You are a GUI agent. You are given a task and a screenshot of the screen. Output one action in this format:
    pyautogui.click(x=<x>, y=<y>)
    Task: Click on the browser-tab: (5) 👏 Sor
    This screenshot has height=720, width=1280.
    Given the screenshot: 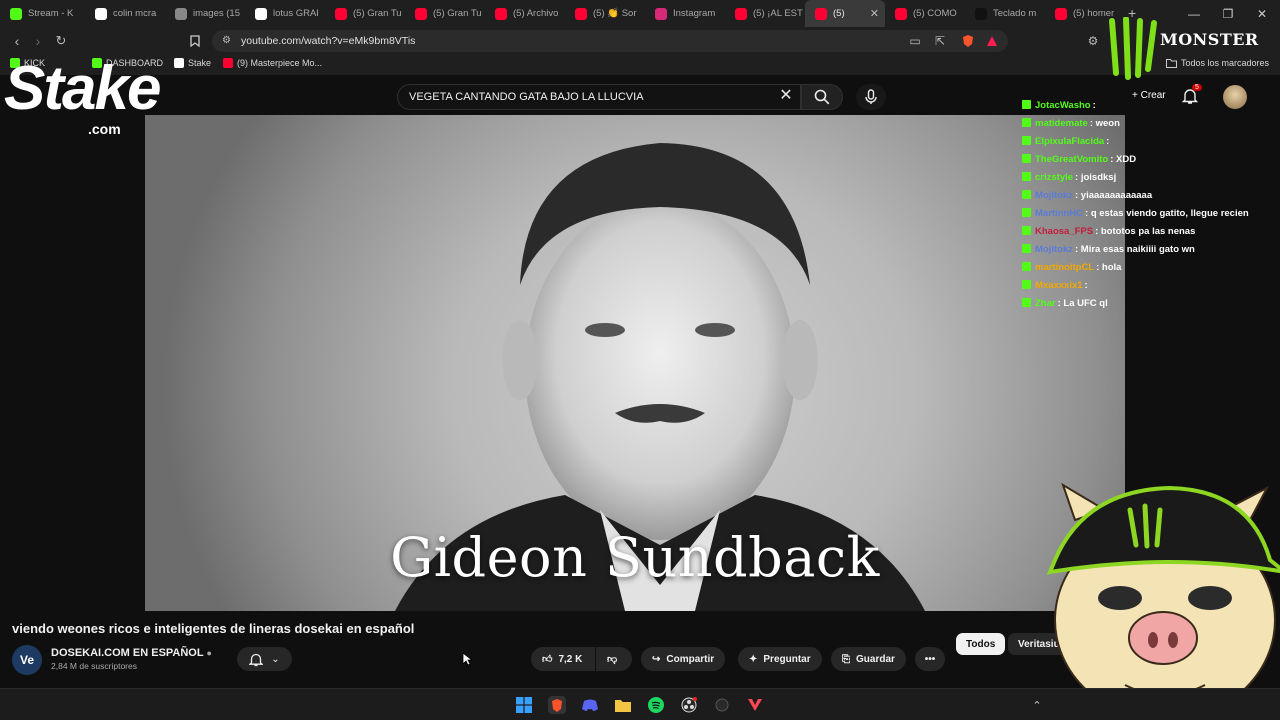 What is the action you would take?
    pyautogui.click(x=605, y=13)
    